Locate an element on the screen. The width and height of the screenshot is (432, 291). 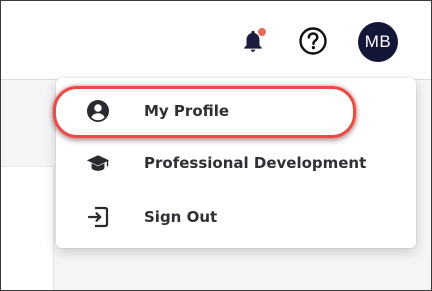
menu-item-my-profile: My Profile is located at coordinates (236, 111).